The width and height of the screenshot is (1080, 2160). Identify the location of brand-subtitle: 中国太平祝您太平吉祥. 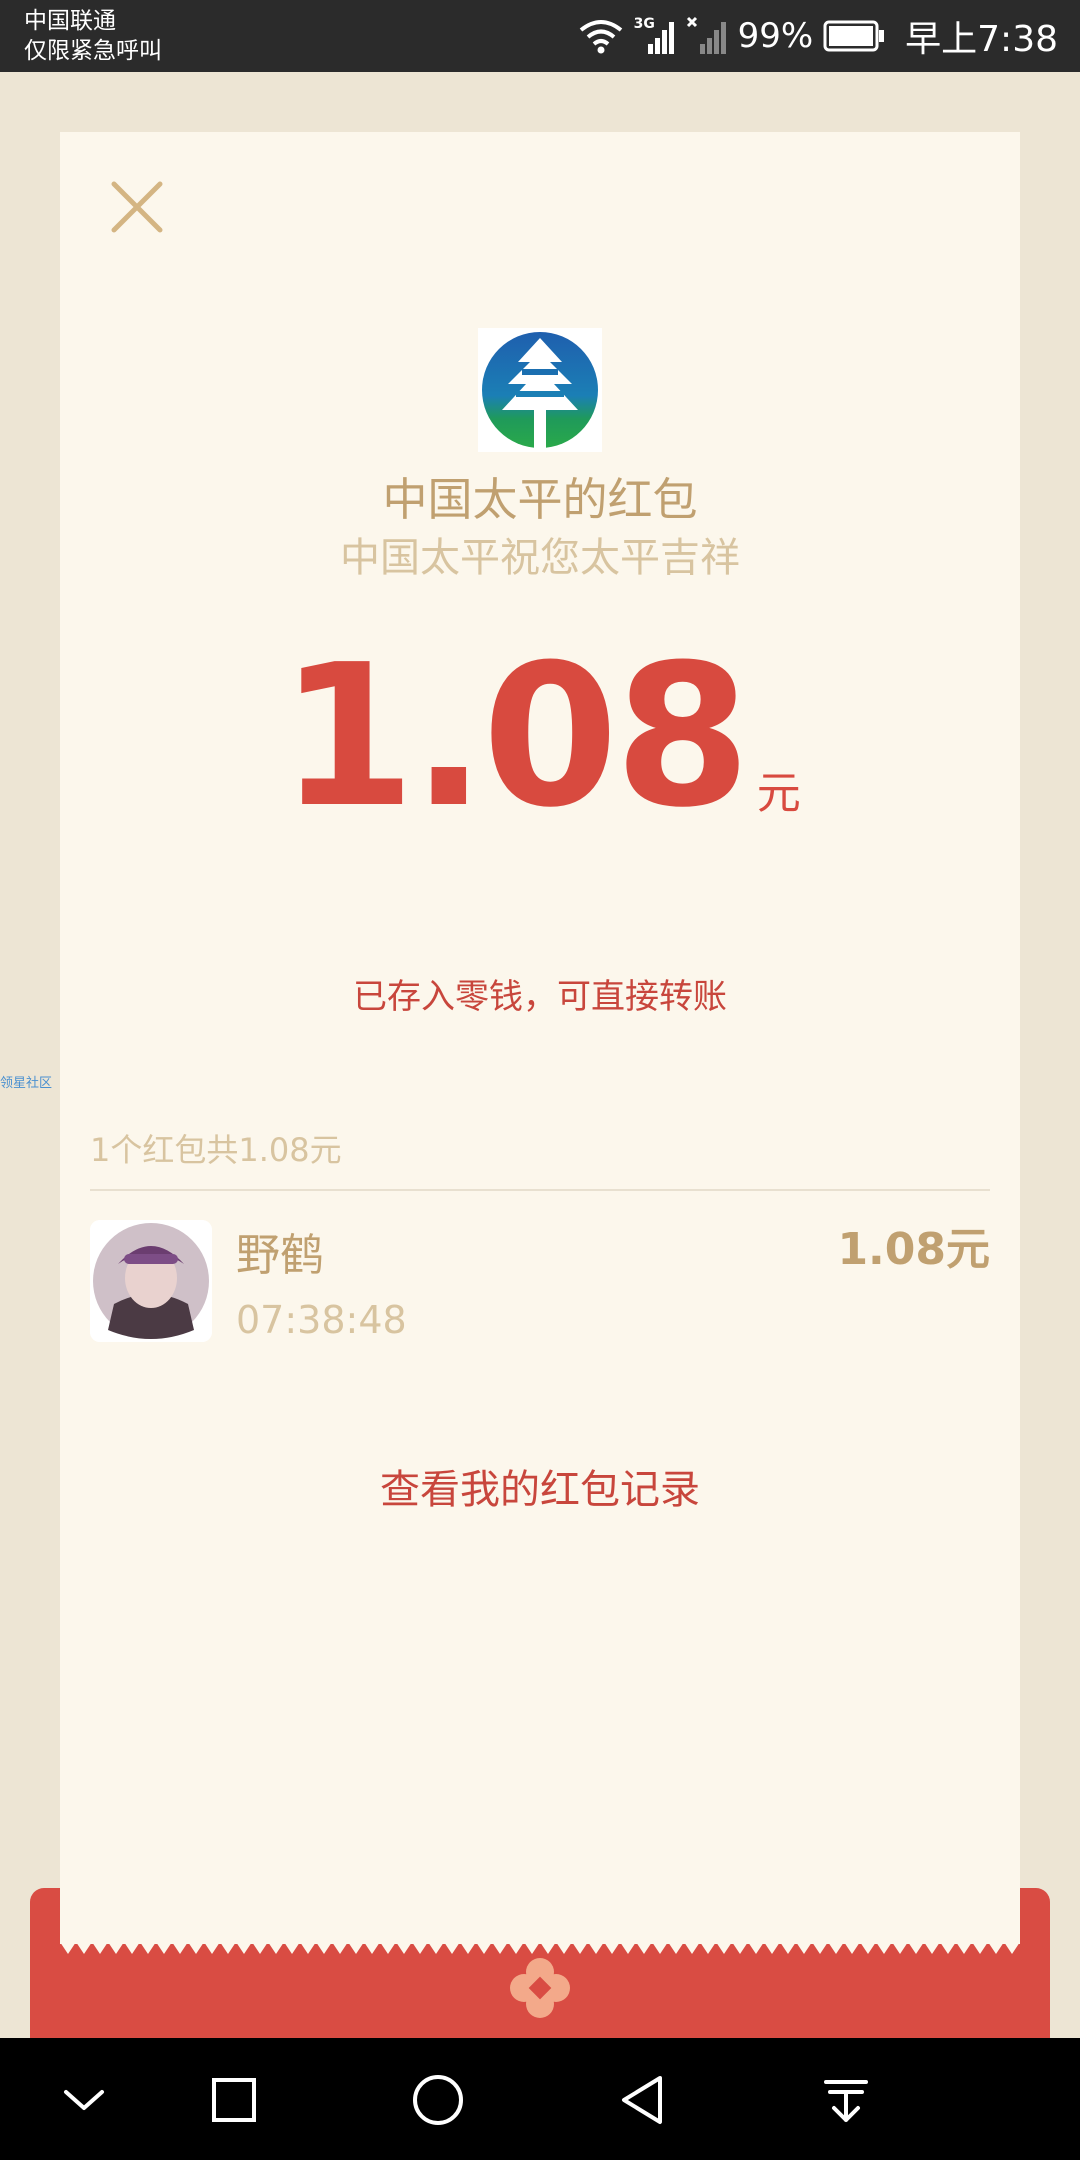
(540, 558).